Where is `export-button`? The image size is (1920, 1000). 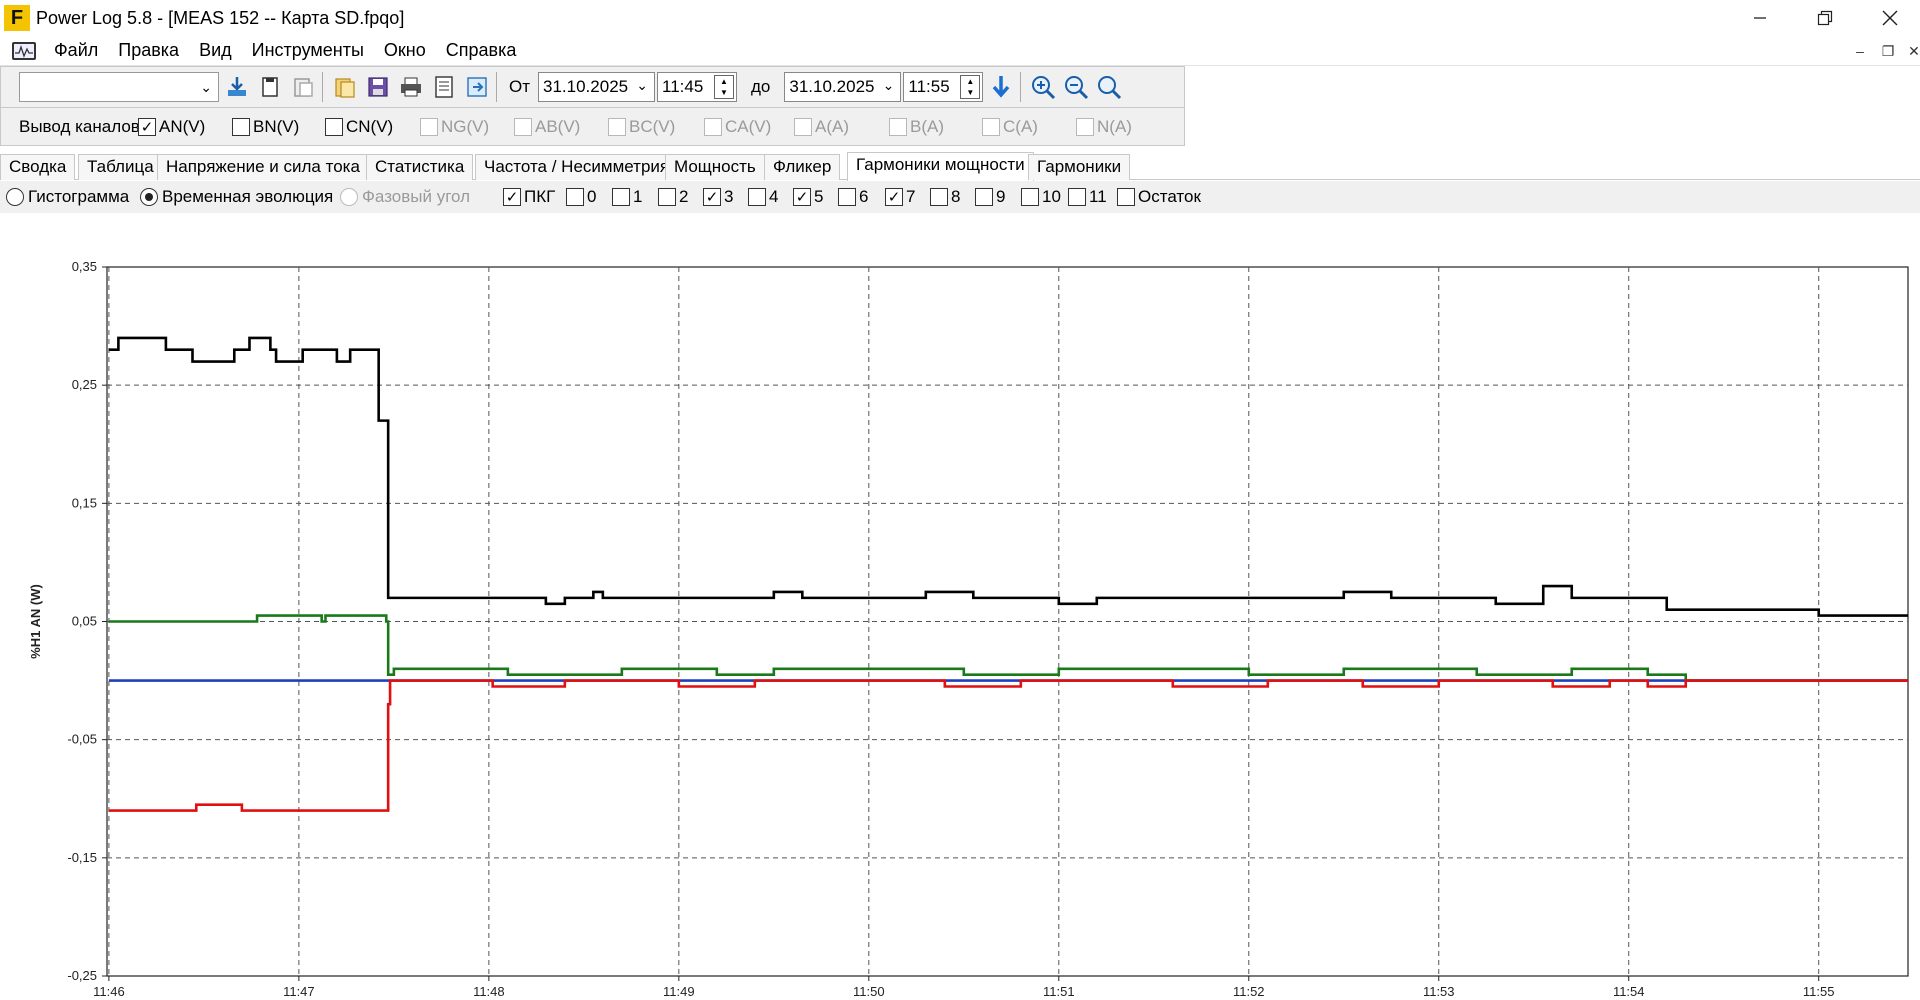 export-button is located at coordinates (477, 87).